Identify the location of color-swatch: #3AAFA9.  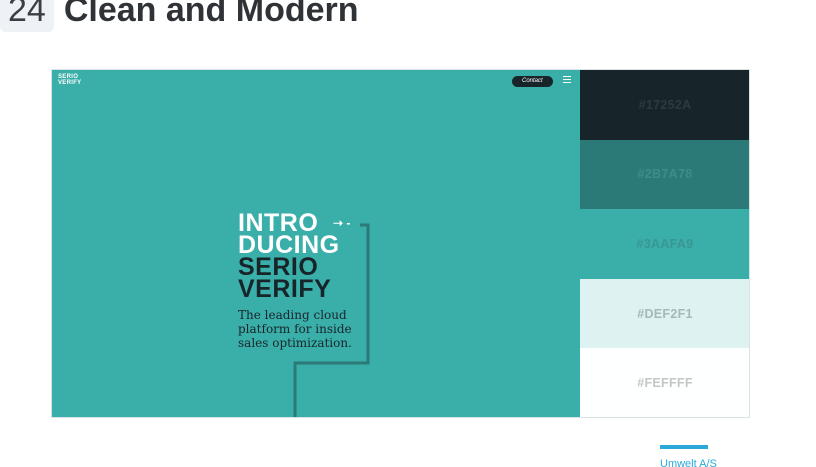
(664, 244).